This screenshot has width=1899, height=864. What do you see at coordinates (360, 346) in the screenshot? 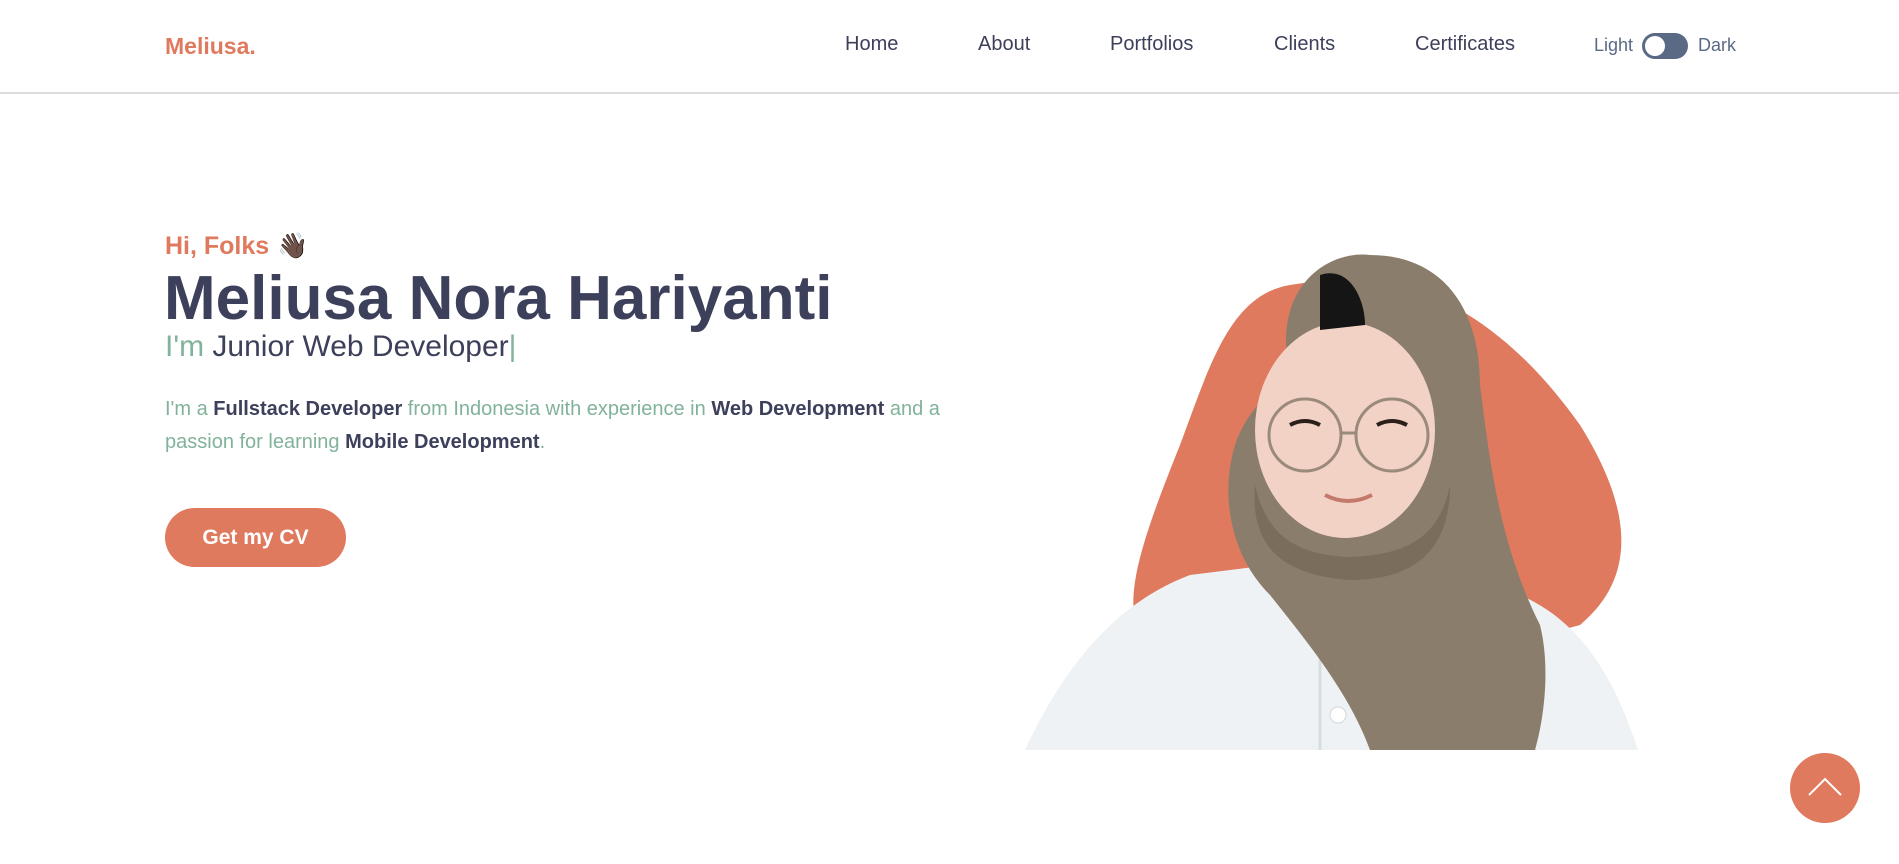
I see `role-title: Junior Web Developer` at bounding box center [360, 346].